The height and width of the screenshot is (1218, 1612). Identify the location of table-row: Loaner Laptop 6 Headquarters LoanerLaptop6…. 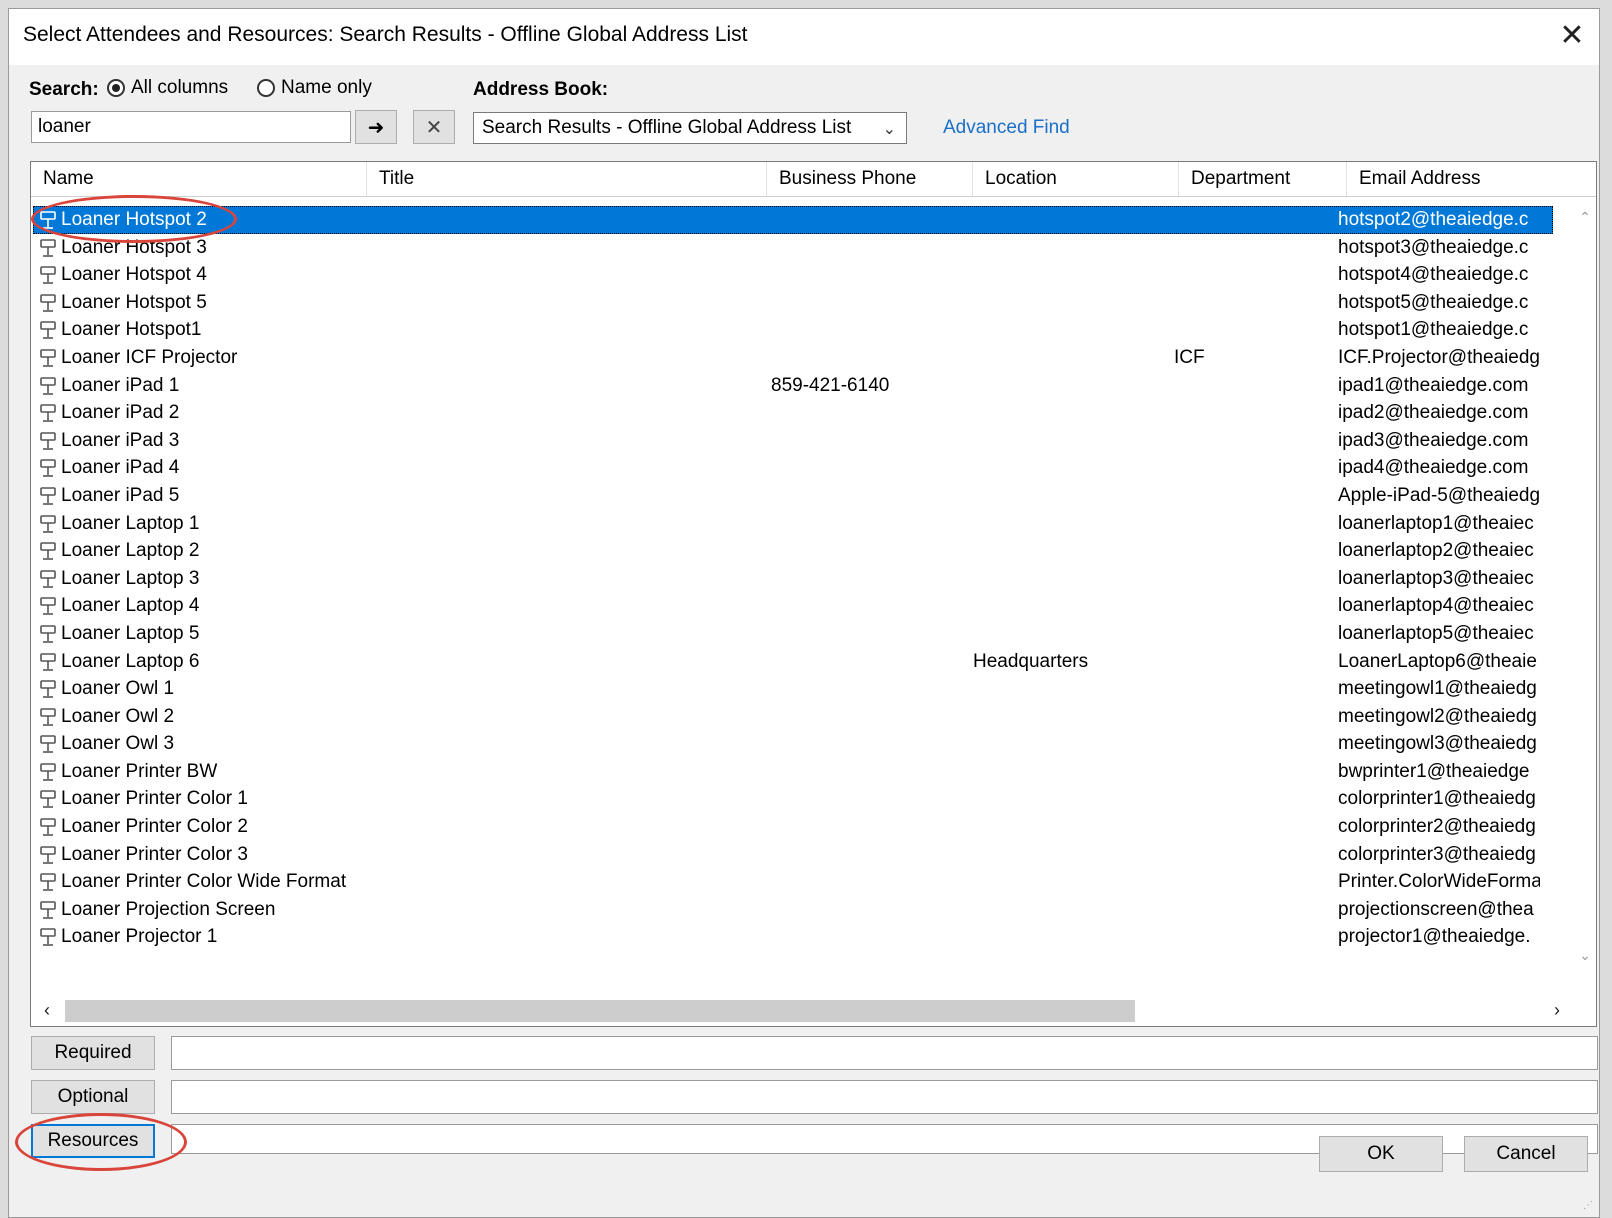
(793, 662).